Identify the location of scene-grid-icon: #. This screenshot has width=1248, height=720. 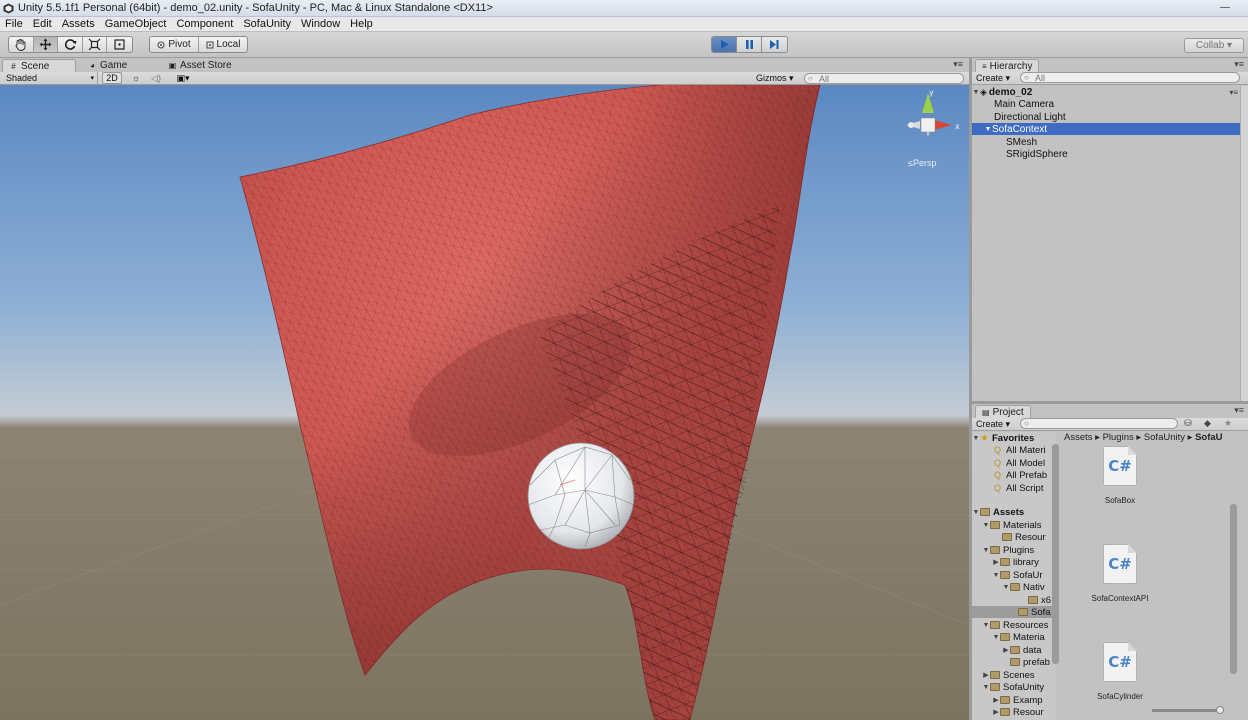
(13, 66).